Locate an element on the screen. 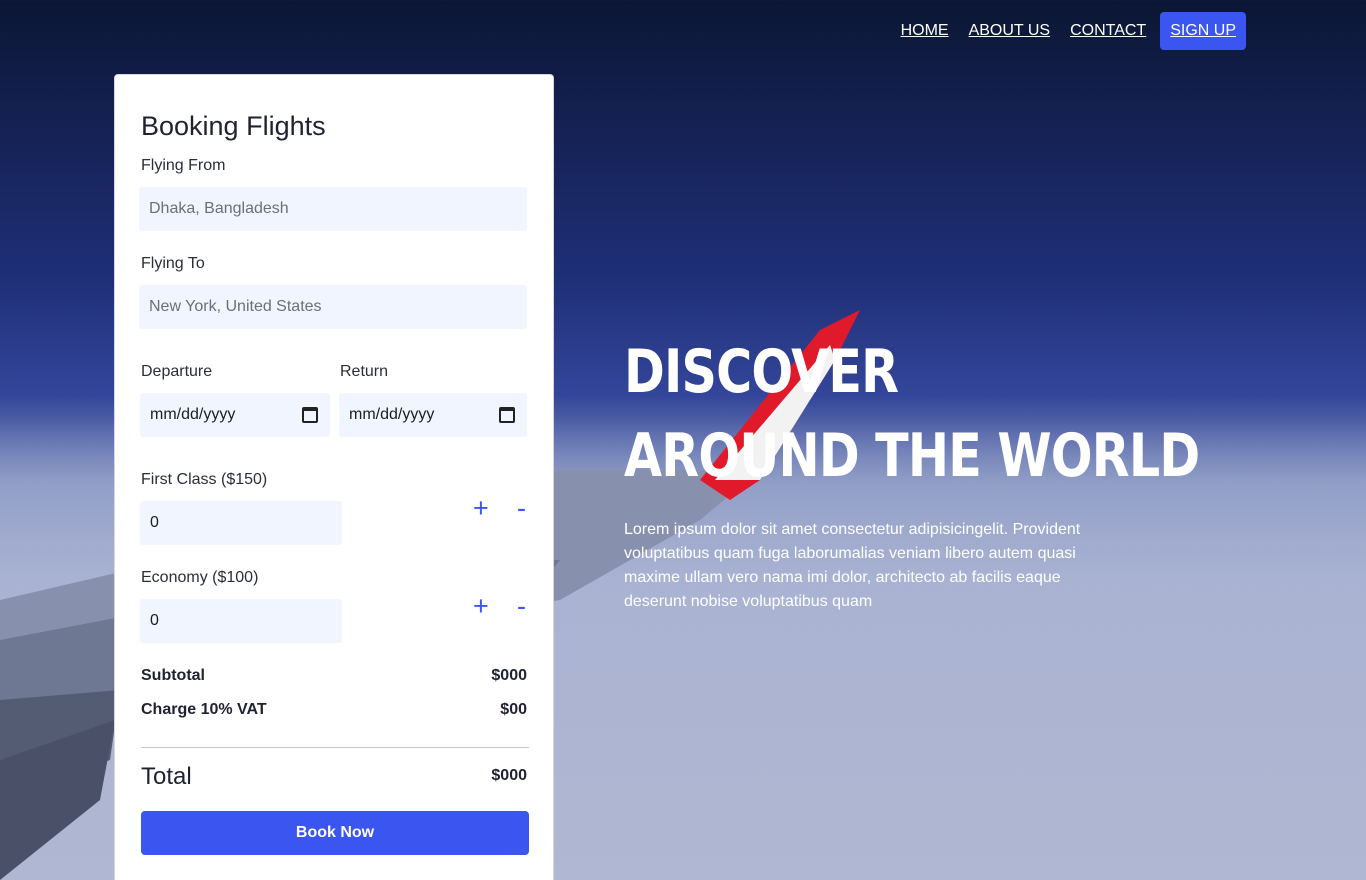  vat-value: $00 is located at coordinates (513, 709).